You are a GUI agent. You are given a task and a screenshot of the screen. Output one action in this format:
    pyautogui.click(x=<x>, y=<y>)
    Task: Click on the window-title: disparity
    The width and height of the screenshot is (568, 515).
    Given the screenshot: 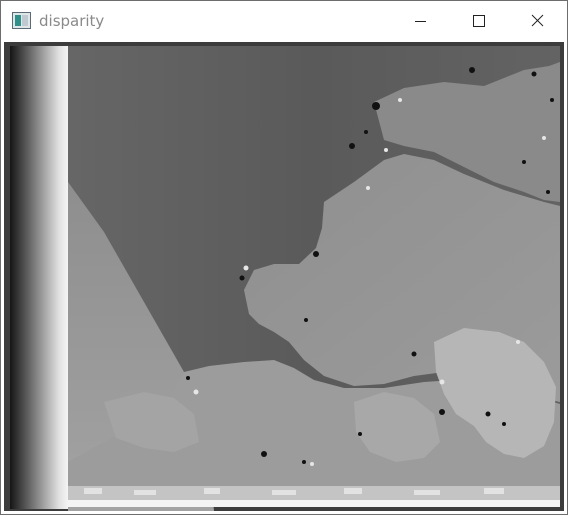 What is the action you would take?
    pyautogui.click(x=72, y=21)
    